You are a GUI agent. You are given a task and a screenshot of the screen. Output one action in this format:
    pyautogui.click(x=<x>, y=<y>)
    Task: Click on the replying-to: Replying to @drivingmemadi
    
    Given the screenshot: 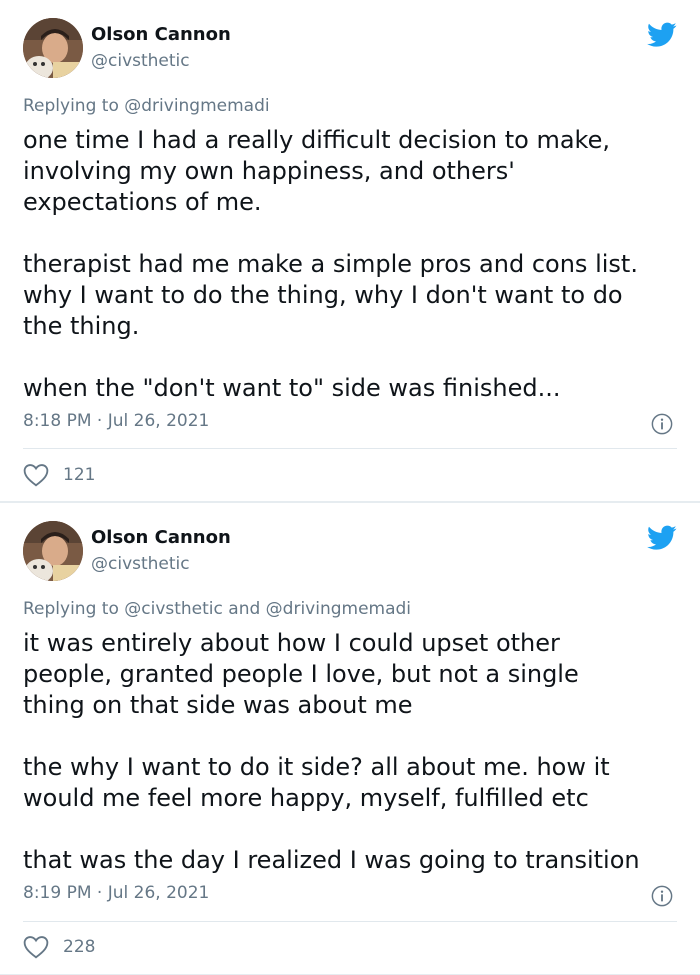 What is the action you would take?
    pyautogui.click(x=146, y=106)
    